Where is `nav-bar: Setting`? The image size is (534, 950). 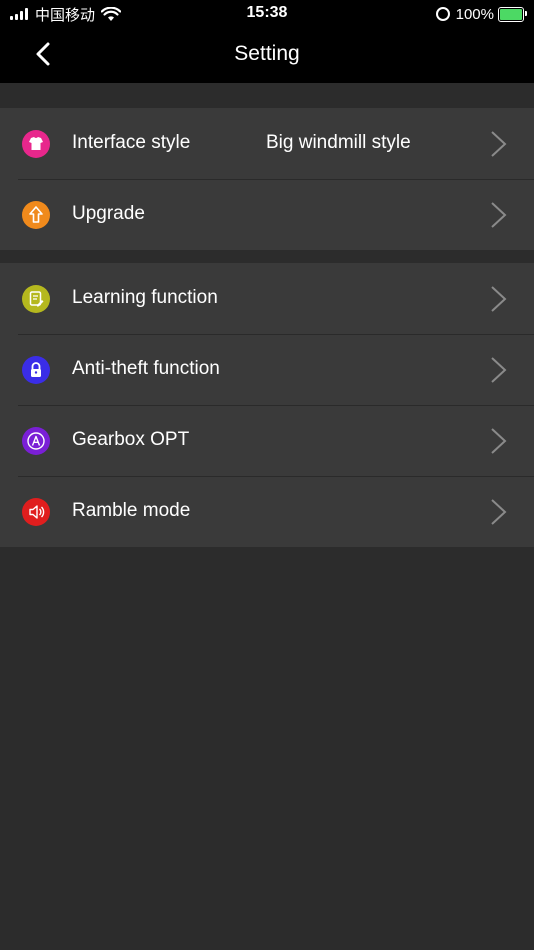 nav-bar: Setting is located at coordinates (267, 55).